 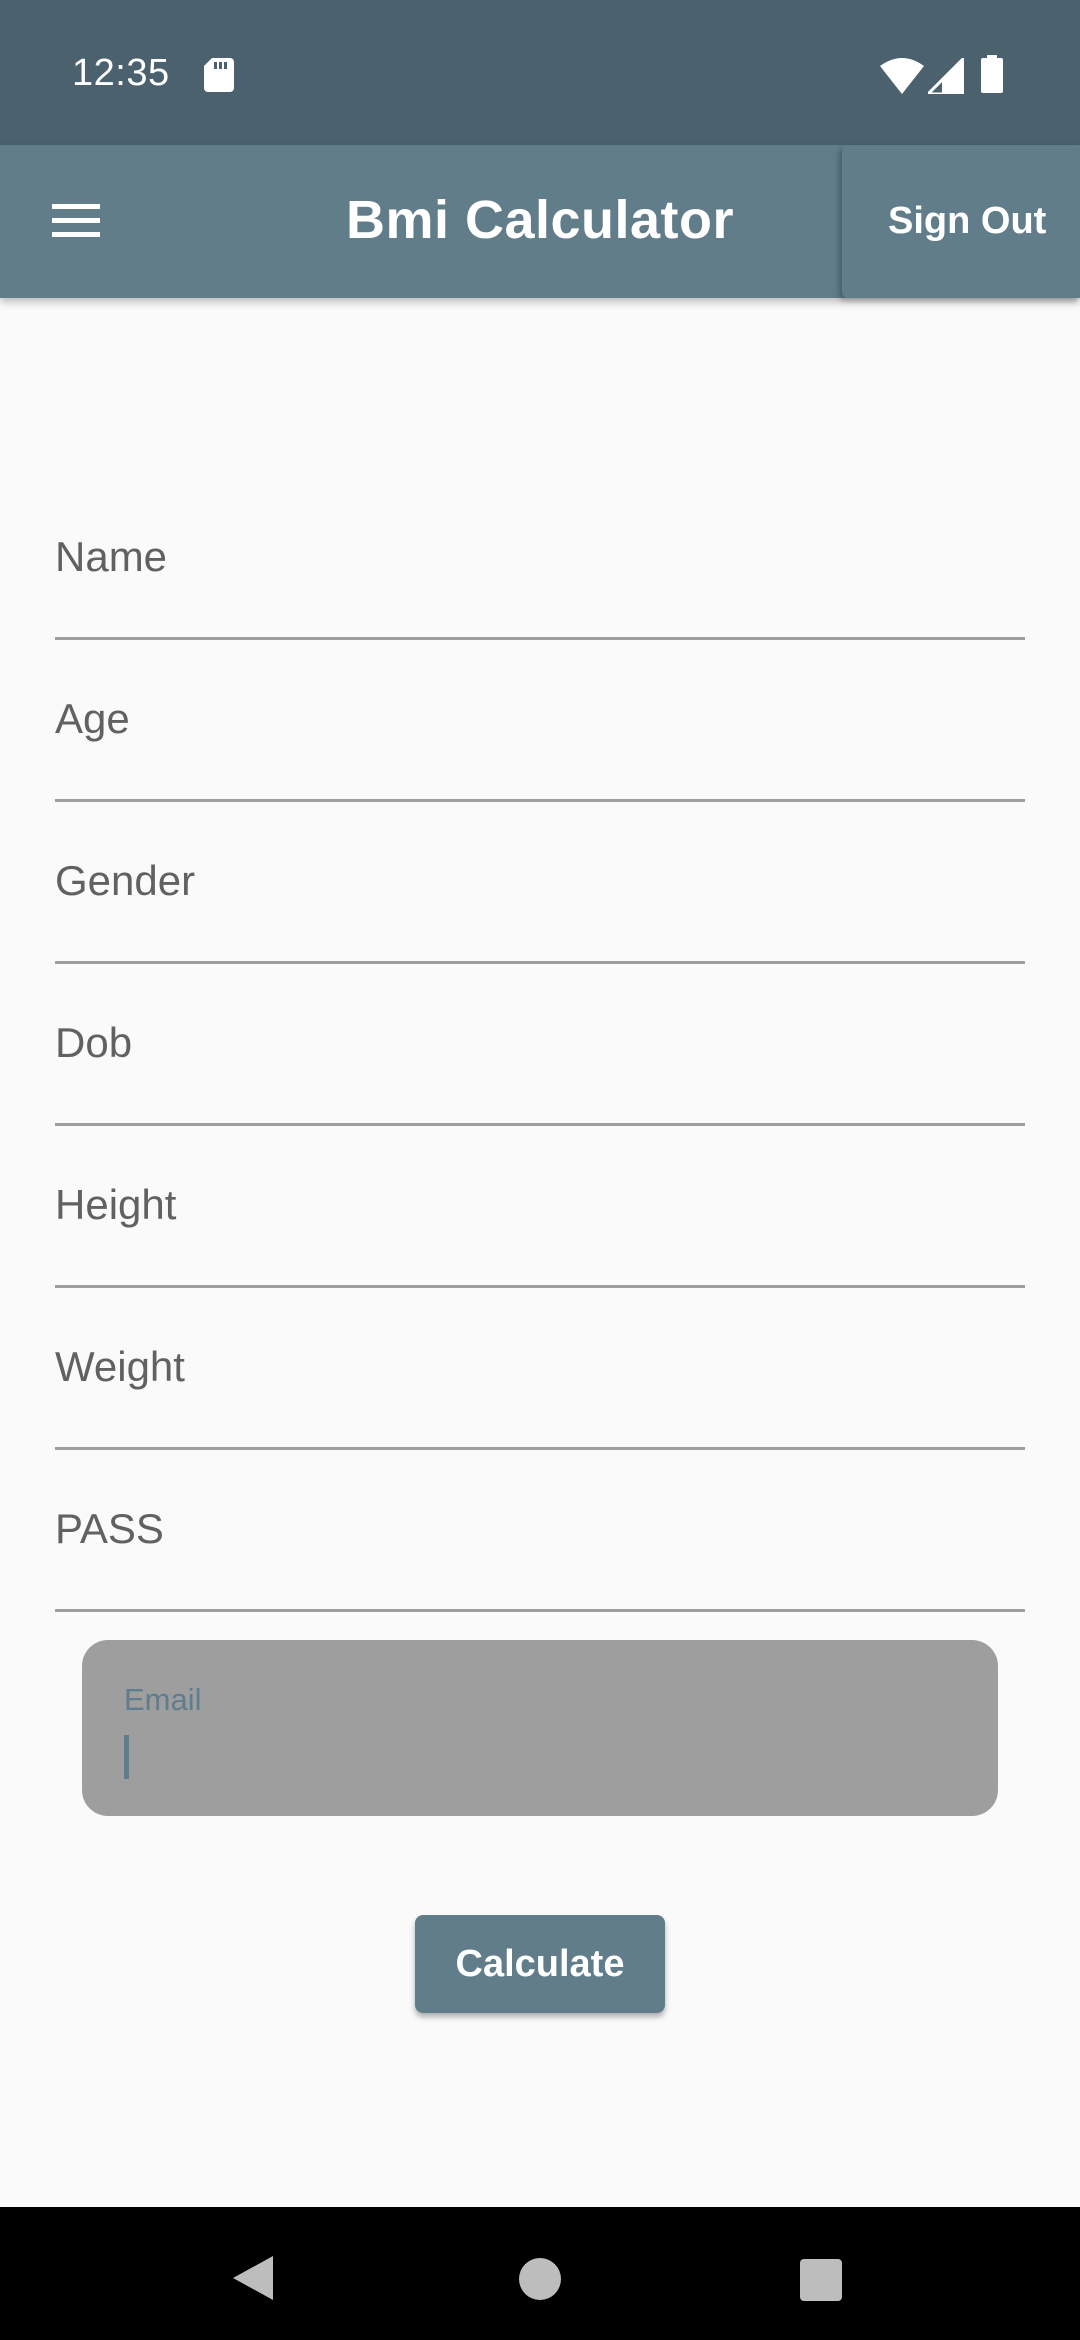 What do you see at coordinates (540, 1531) in the screenshot?
I see `pass-field: PASS` at bounding box center [540, 1531].